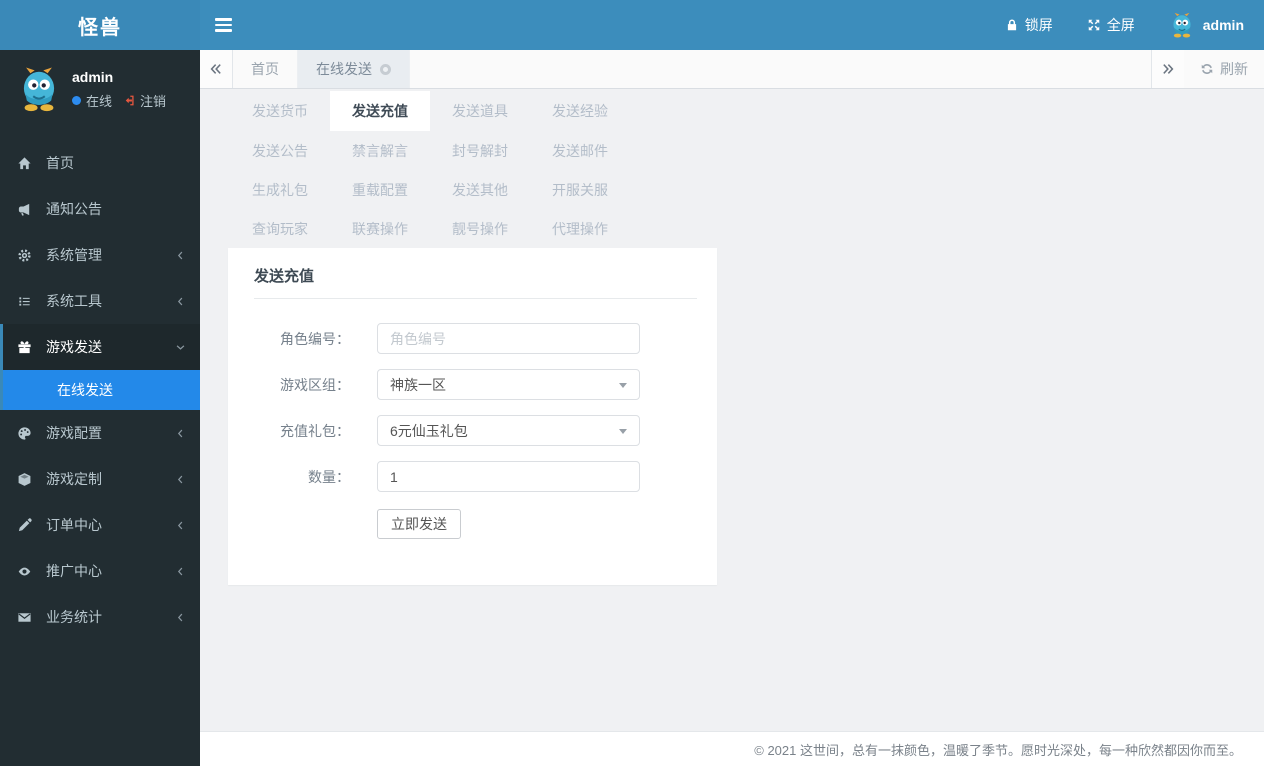 Image resolution: width=1264 pixels, height=766 pixels. What do you see at coordinates (280, 110) in the screenshot?
I see `quick-nav-item: 发送货币` at bounding box center [280, 110].